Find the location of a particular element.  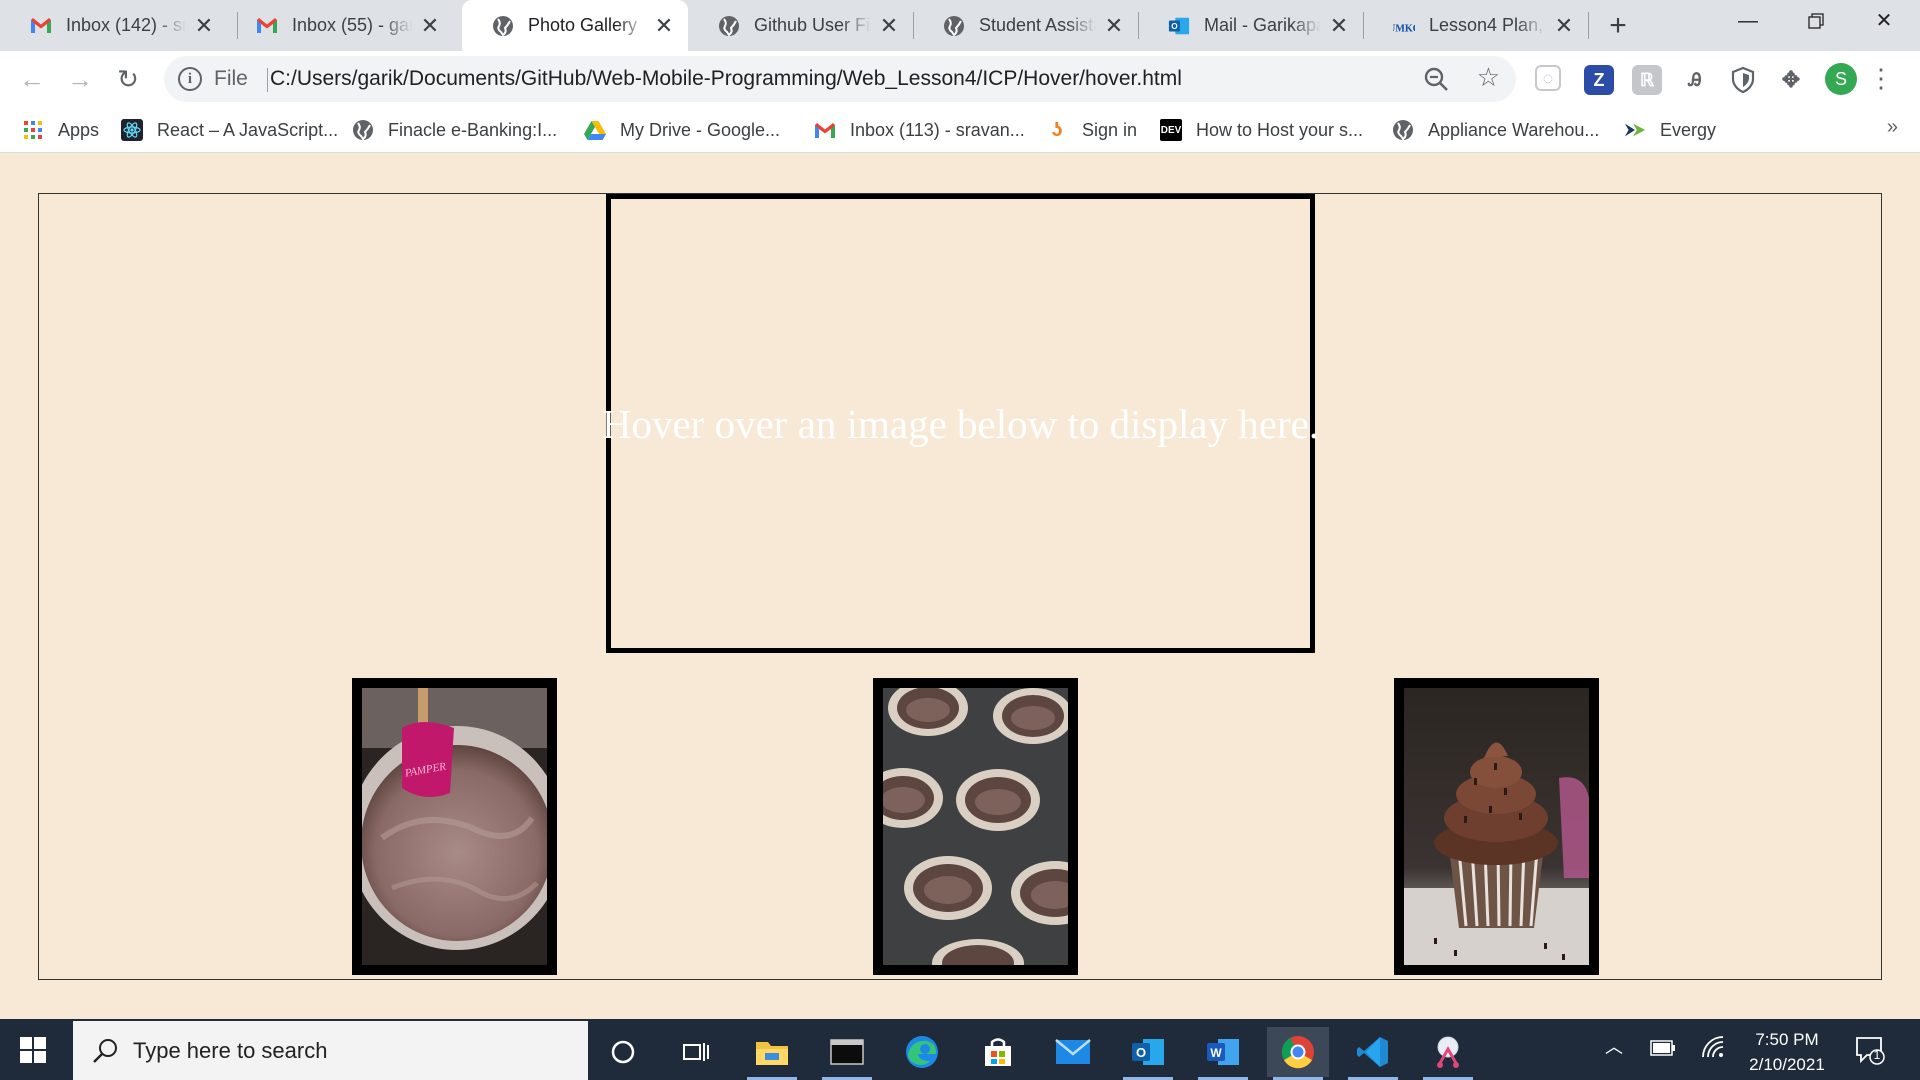

dev-icon: DEV is located at coordinates (1171, 130).